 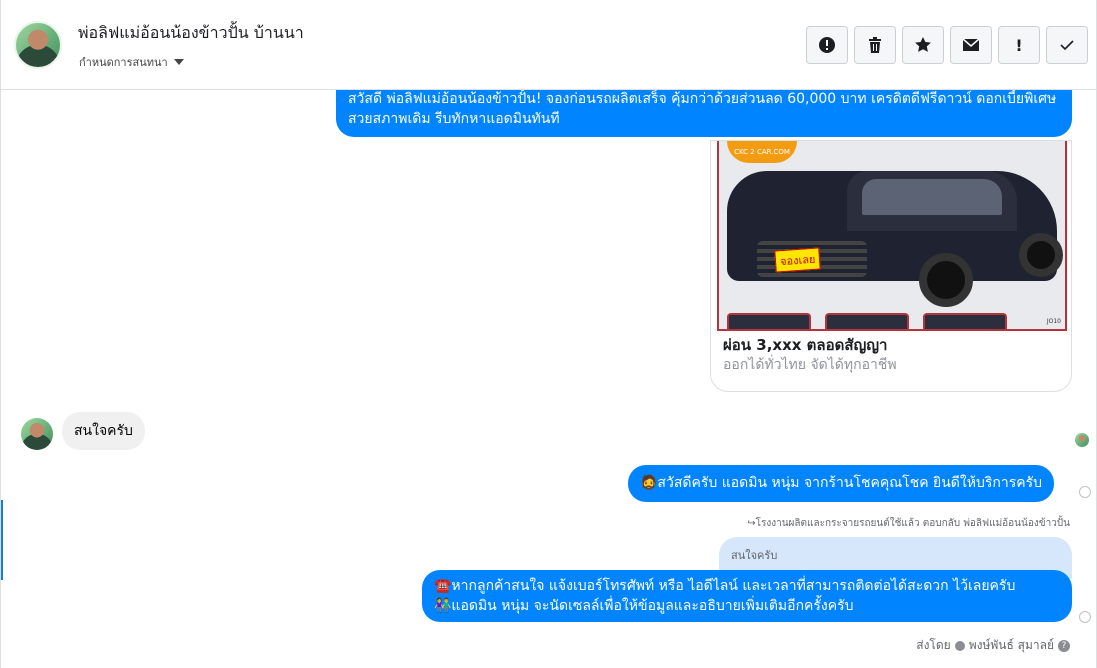 I want to click on star-icon, so click(x=923, y=44).